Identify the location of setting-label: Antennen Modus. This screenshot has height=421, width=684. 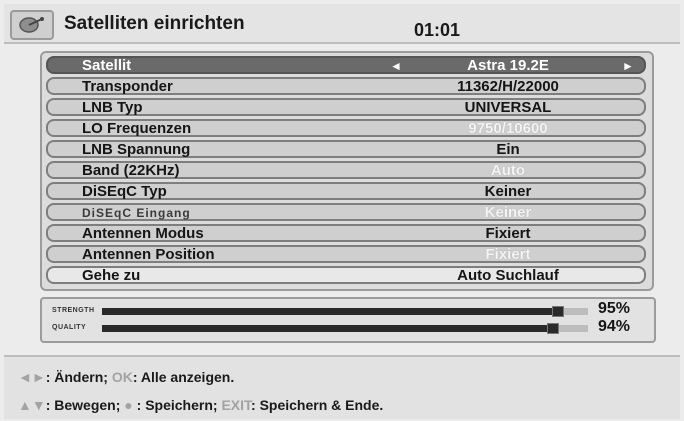
(143, 233).